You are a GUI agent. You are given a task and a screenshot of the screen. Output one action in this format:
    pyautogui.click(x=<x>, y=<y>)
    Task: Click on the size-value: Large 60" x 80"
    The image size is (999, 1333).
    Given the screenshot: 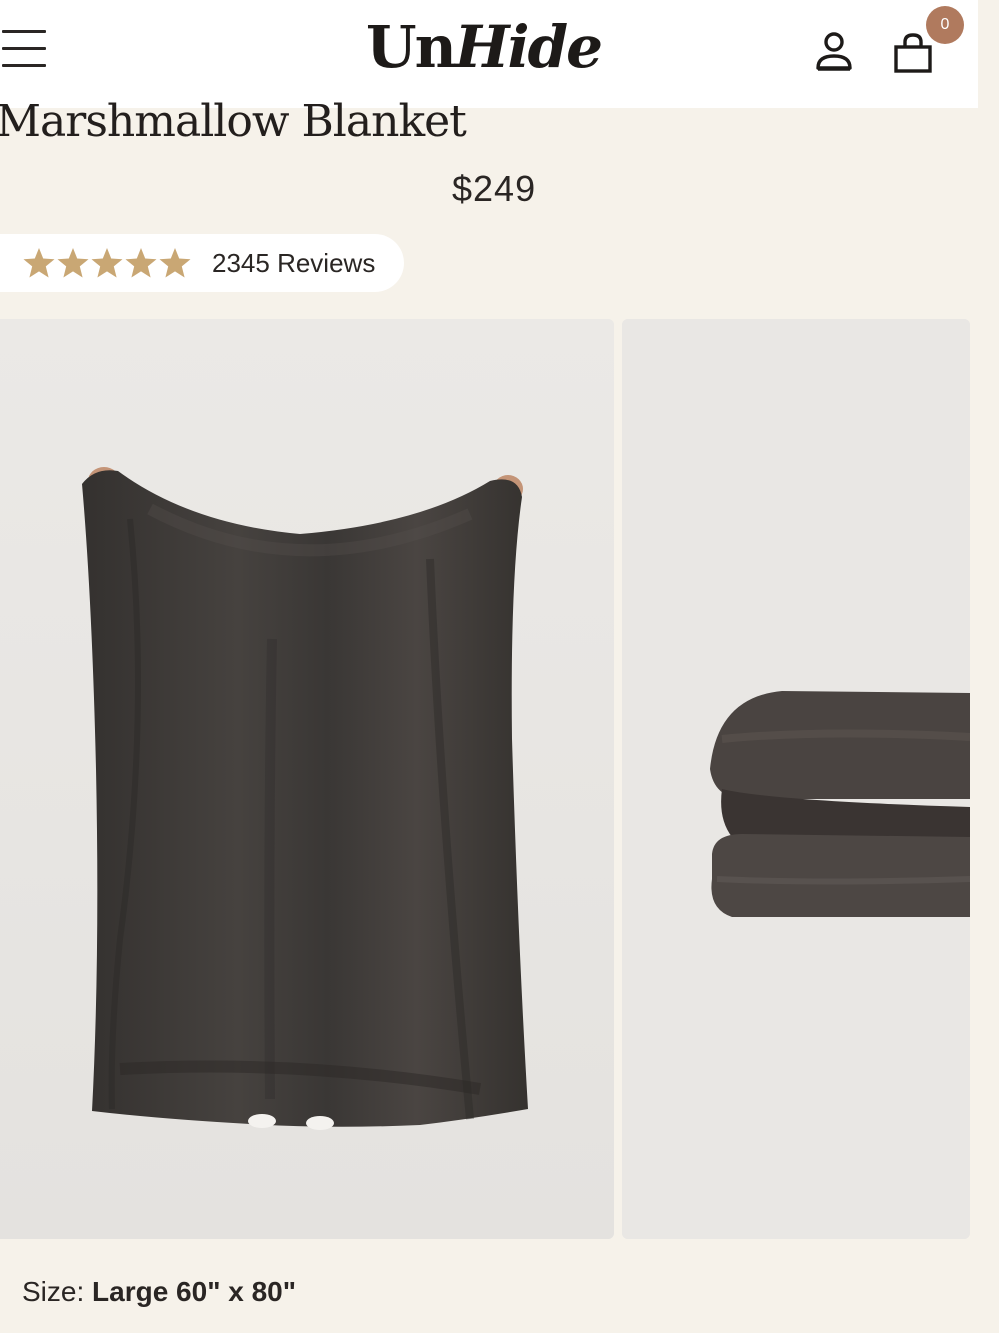 What is the action you would take?
    pyautogui.click(x=194, y=1291)
    